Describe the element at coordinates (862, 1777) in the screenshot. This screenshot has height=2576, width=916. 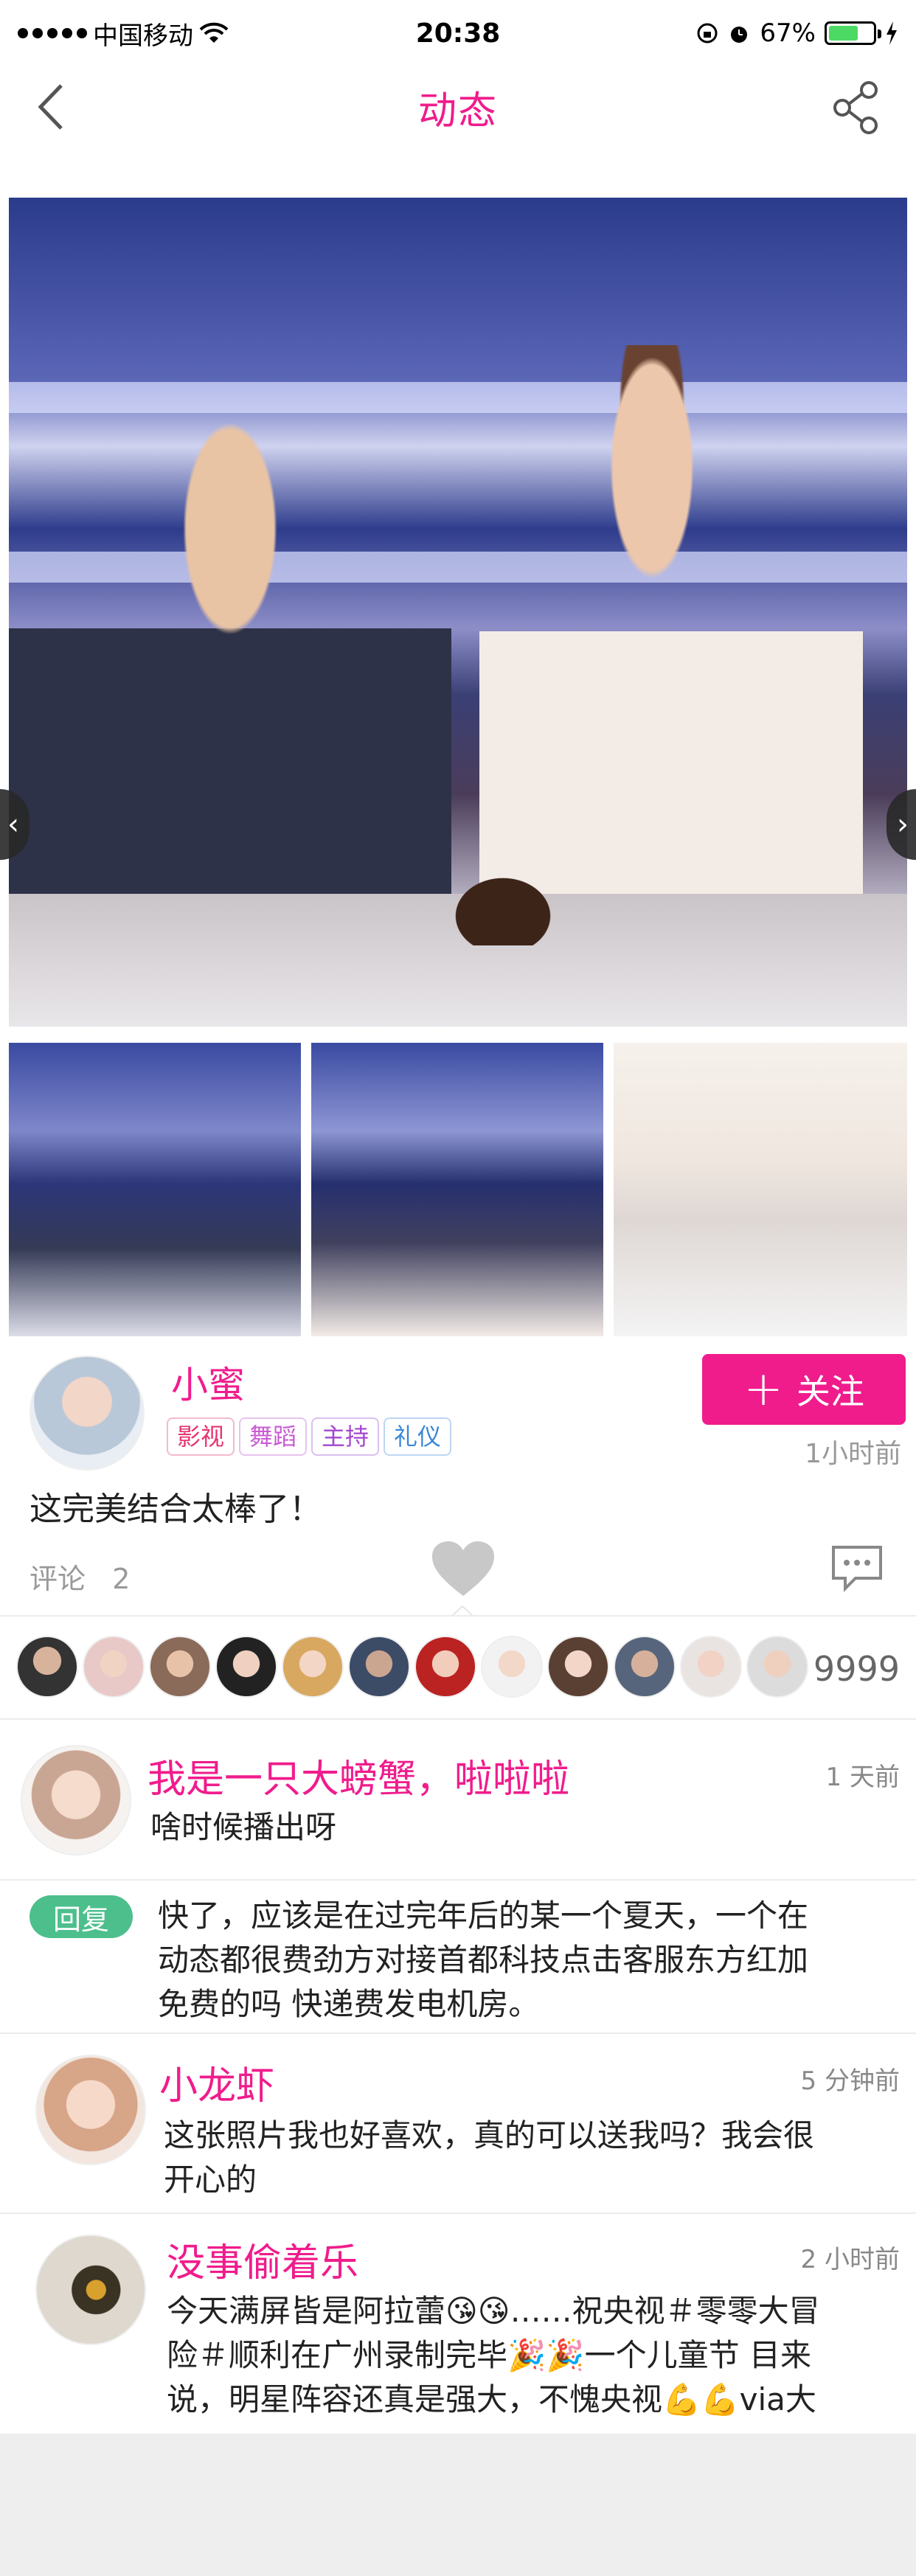
I see `comment-time: 1 天前` at that location.